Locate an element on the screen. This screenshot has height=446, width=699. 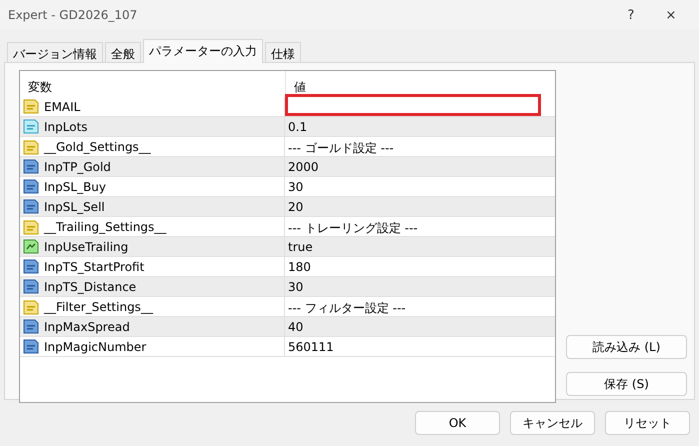
toggle-icon is located at coordinates (31, 246).